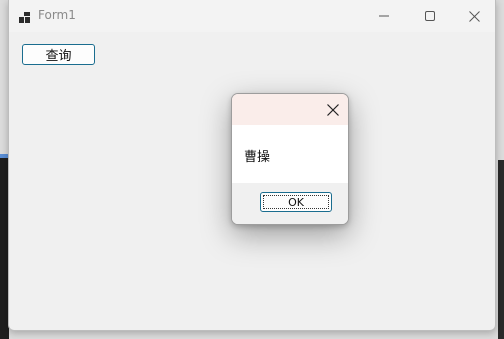 The width and height of the screenshot is (504, 339). I want to click on maximize-icon, so click(430, 16).